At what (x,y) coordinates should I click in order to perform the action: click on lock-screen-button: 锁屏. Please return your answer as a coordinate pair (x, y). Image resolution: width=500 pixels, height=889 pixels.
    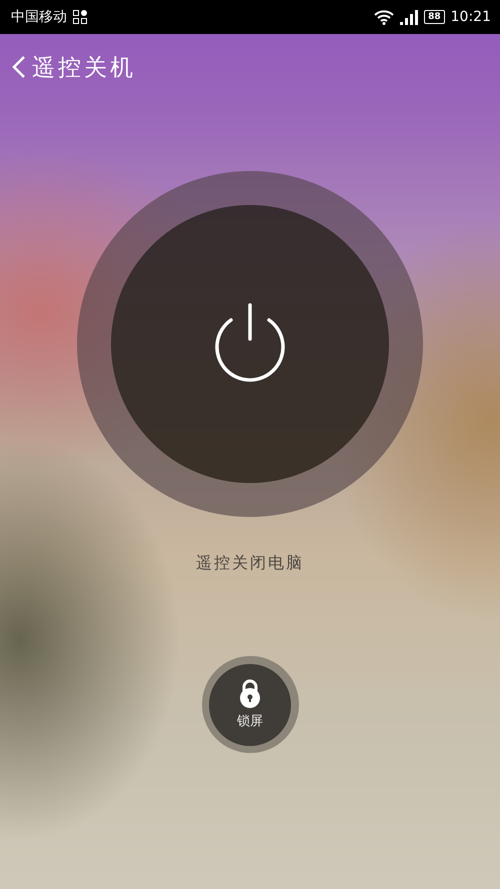
    Looking at the image, I should click on (250, 704).